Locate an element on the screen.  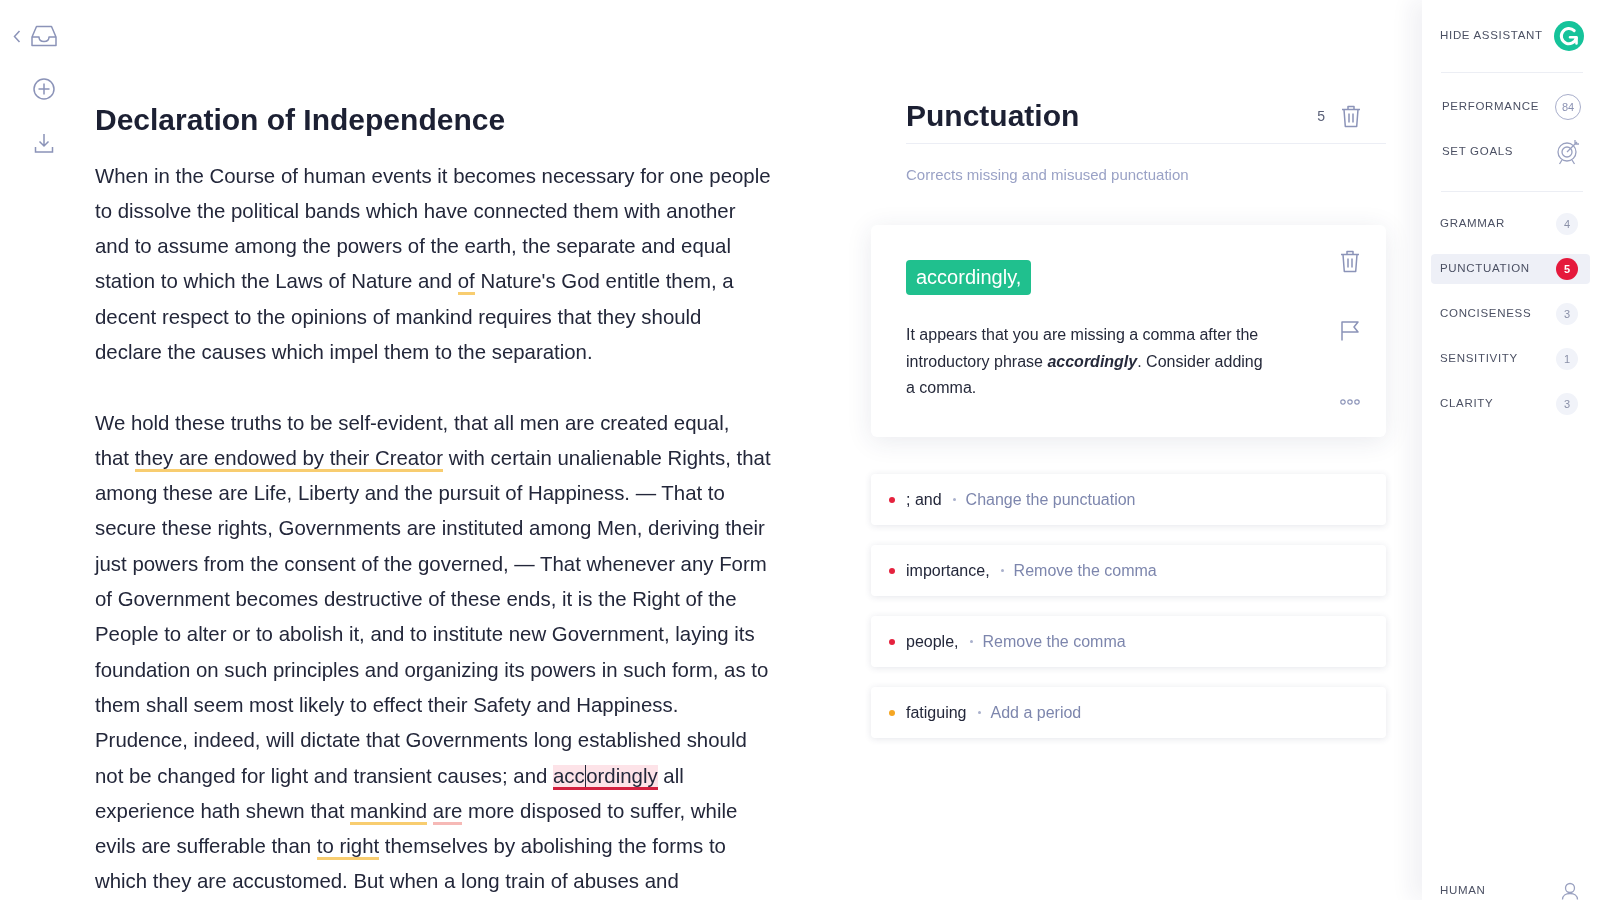
suggestion-text: ; and is located at coordinates (924, 499).